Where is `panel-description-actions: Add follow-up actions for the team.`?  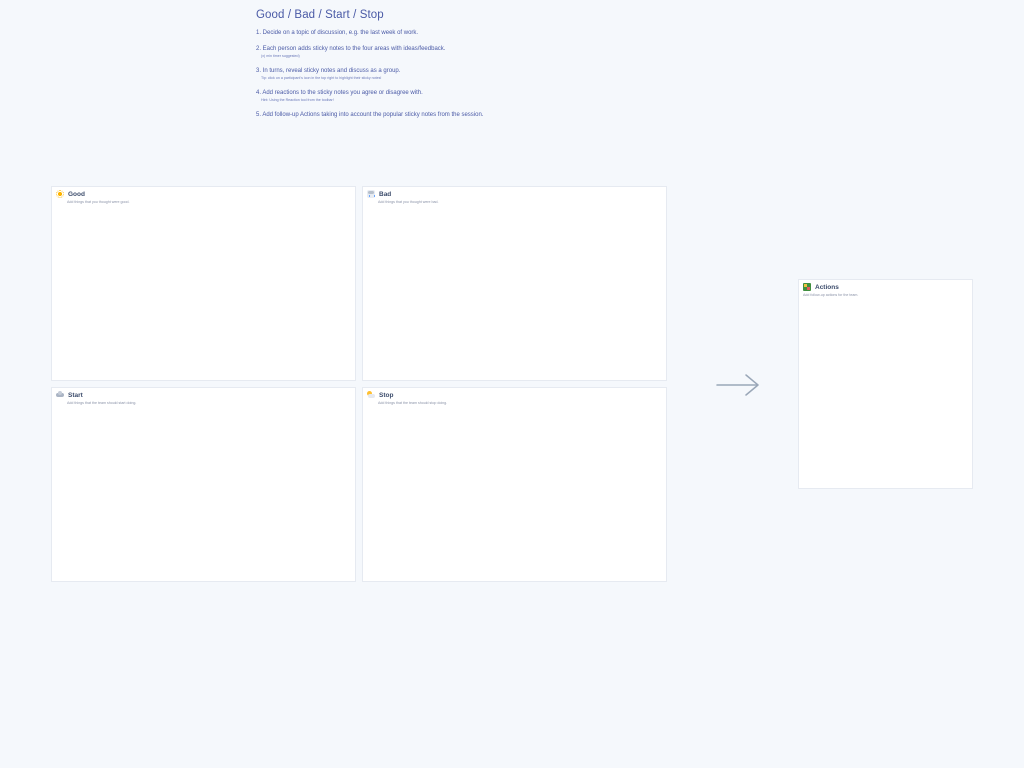 panel-description-actions: Add follow-up actions for the team. is located at coordinates (831, 295).